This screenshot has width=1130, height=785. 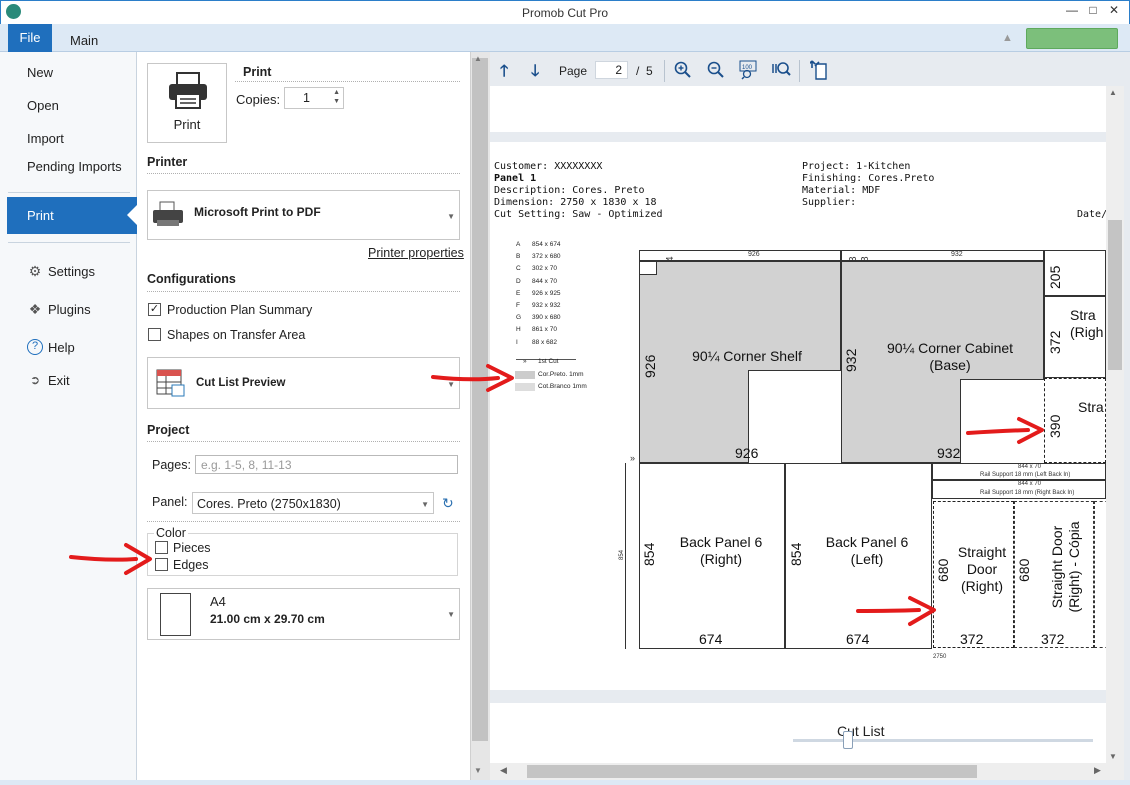 What do you see at coordinates (69, 309) in the screenshot?
I see `menu-plugins: Plugins` at bounding box center [69, 309].